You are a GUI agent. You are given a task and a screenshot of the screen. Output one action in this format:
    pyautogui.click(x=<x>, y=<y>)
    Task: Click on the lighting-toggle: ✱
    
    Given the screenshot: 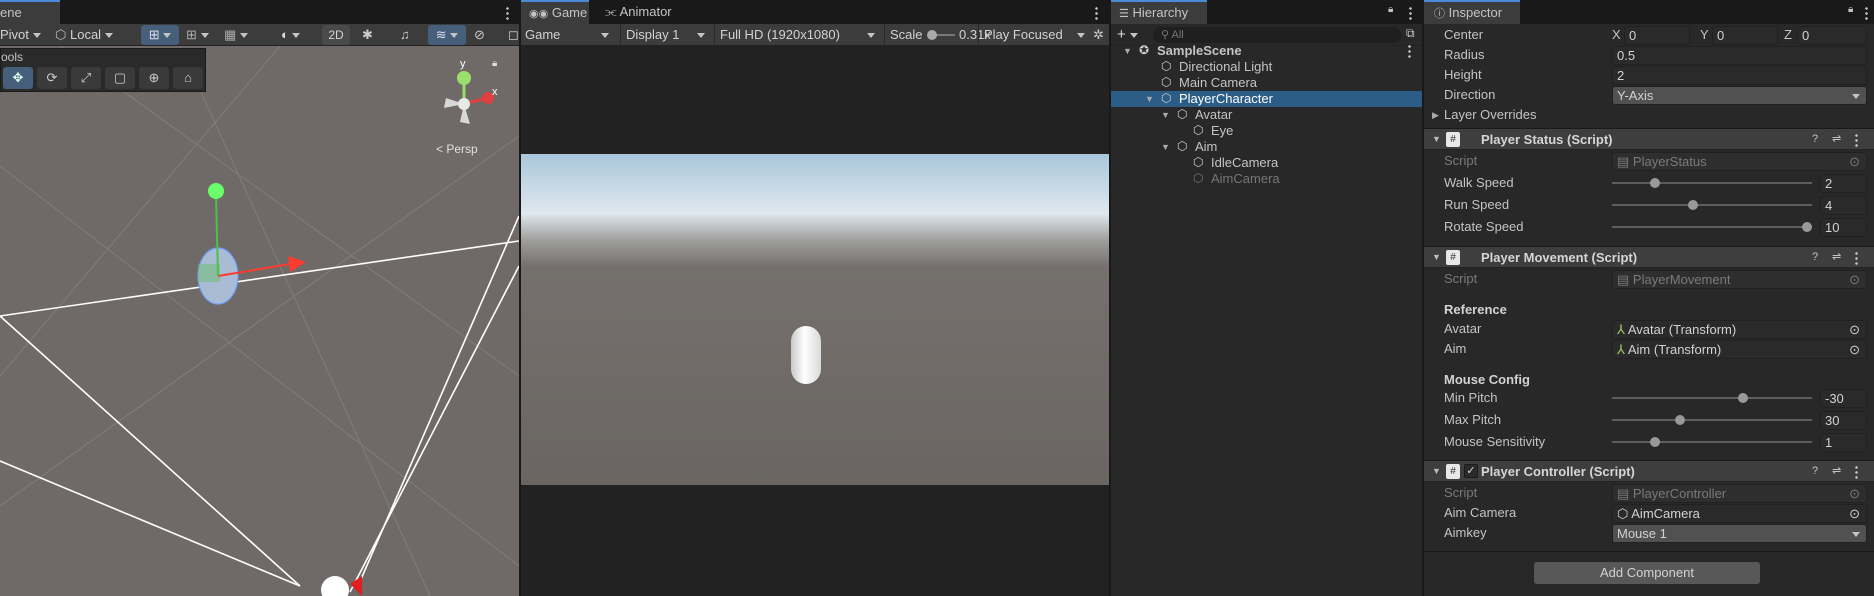 What is the action you would take?
    pyautogui.click(x=372, y=35)
    